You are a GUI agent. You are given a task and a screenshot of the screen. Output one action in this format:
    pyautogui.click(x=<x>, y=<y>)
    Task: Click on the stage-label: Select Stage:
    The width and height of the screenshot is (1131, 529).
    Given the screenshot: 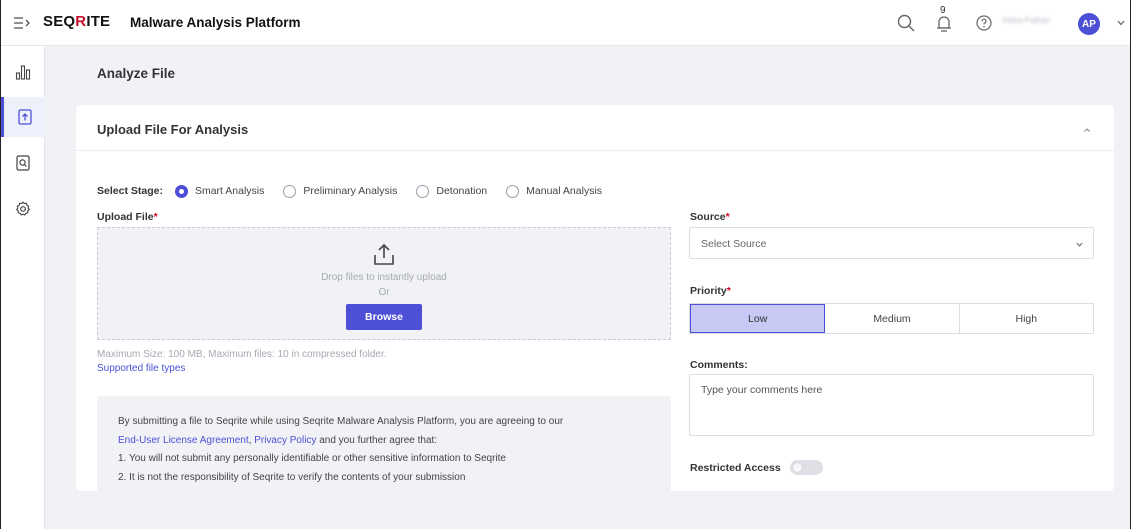 What is the action you would take?
    pyautogui.click(x=130, y=191)
    